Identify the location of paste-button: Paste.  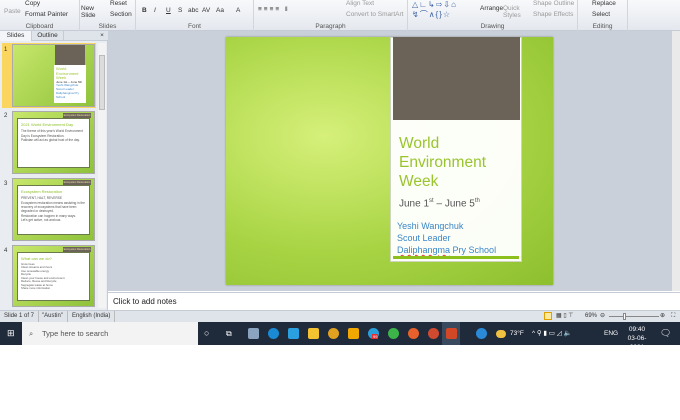
(12, 11).